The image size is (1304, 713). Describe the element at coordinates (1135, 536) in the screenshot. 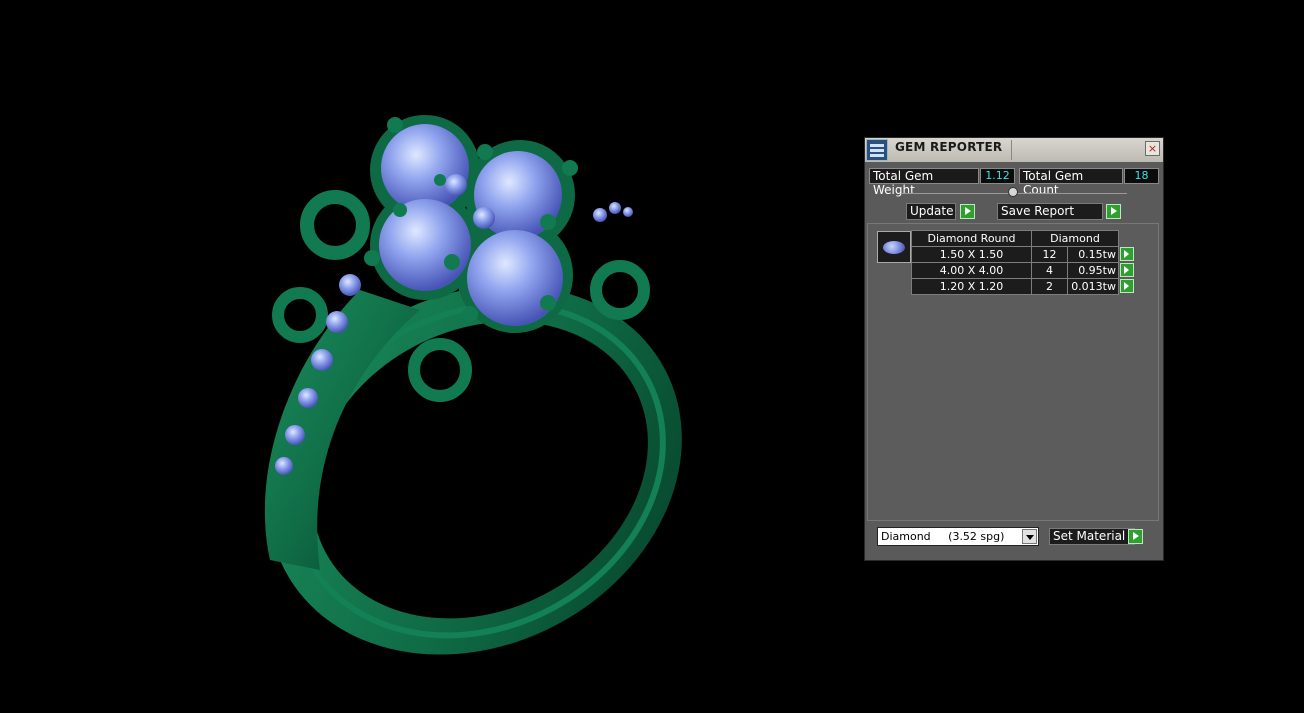

I see `set-material-go-icon` at that location.